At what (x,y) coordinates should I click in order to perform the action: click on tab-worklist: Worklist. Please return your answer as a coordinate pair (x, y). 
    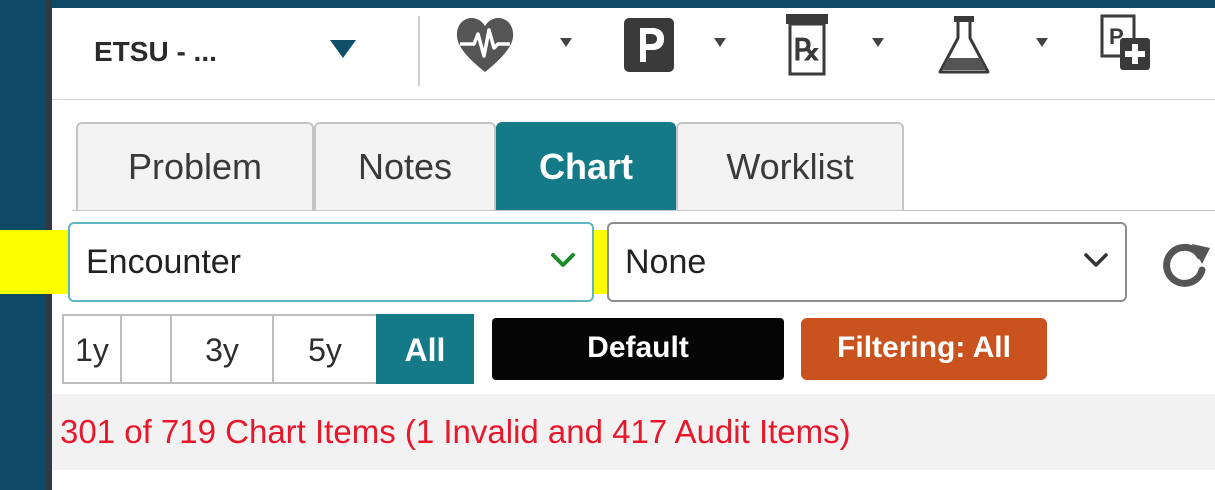
    Looking at the image, I should click on (790, 166).